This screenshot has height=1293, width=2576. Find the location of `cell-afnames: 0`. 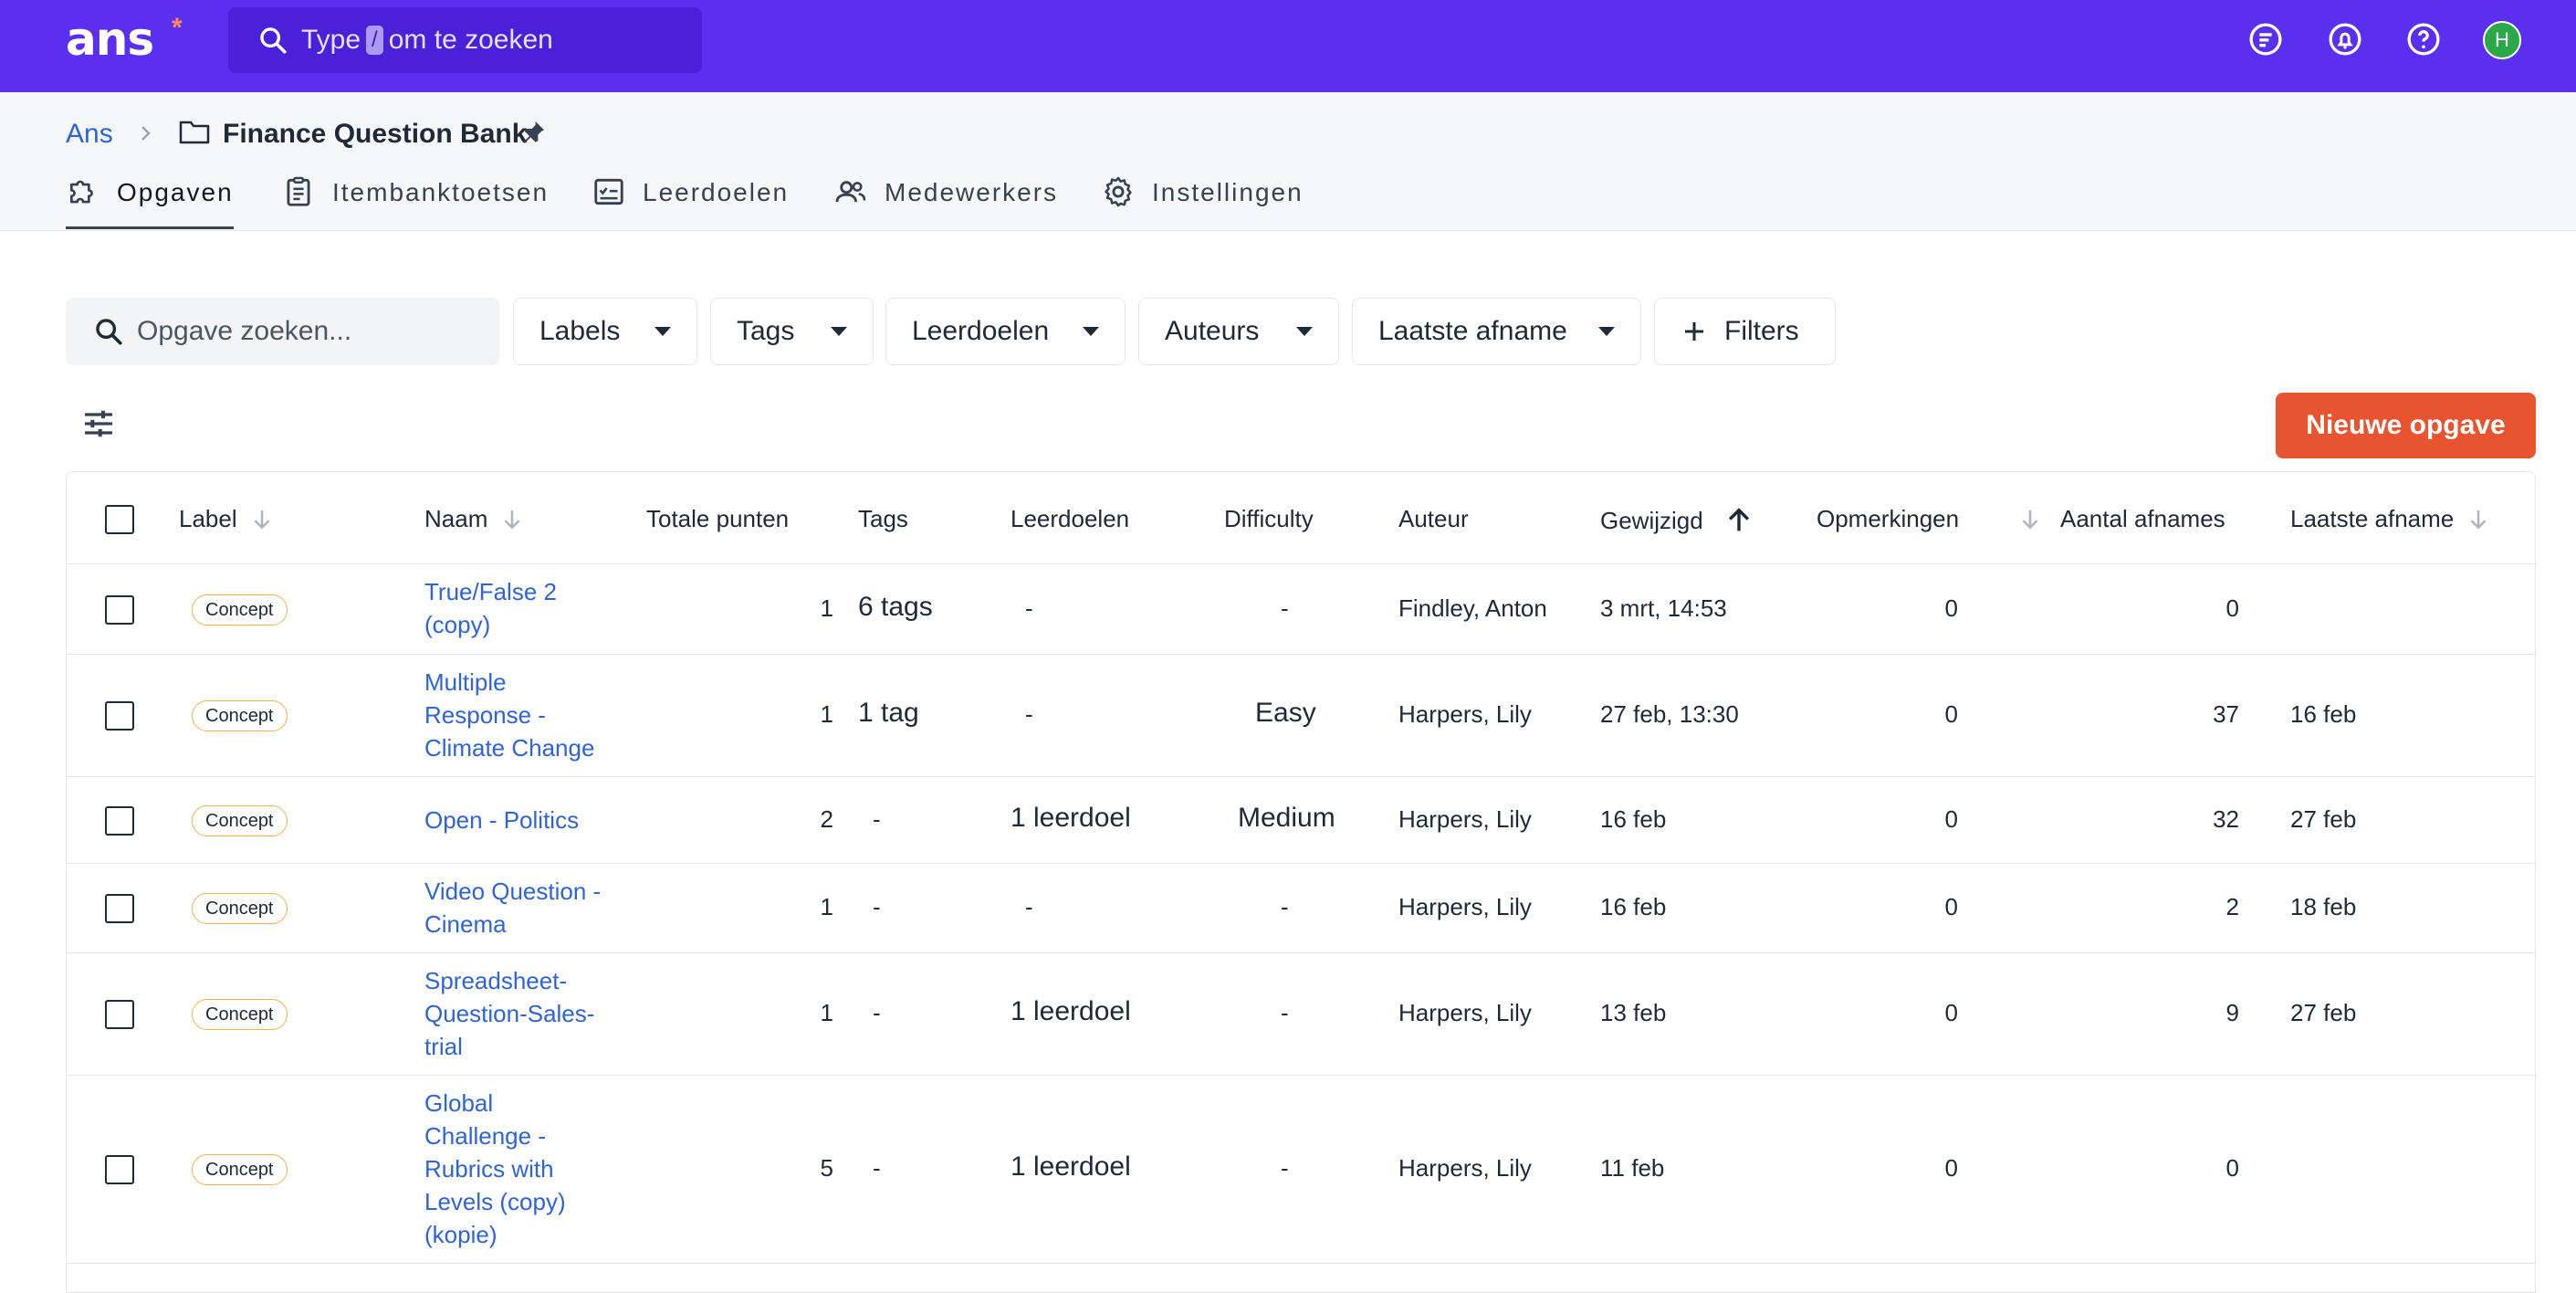

cell-afnames: 0 is located at coordinates (2232, 1168).